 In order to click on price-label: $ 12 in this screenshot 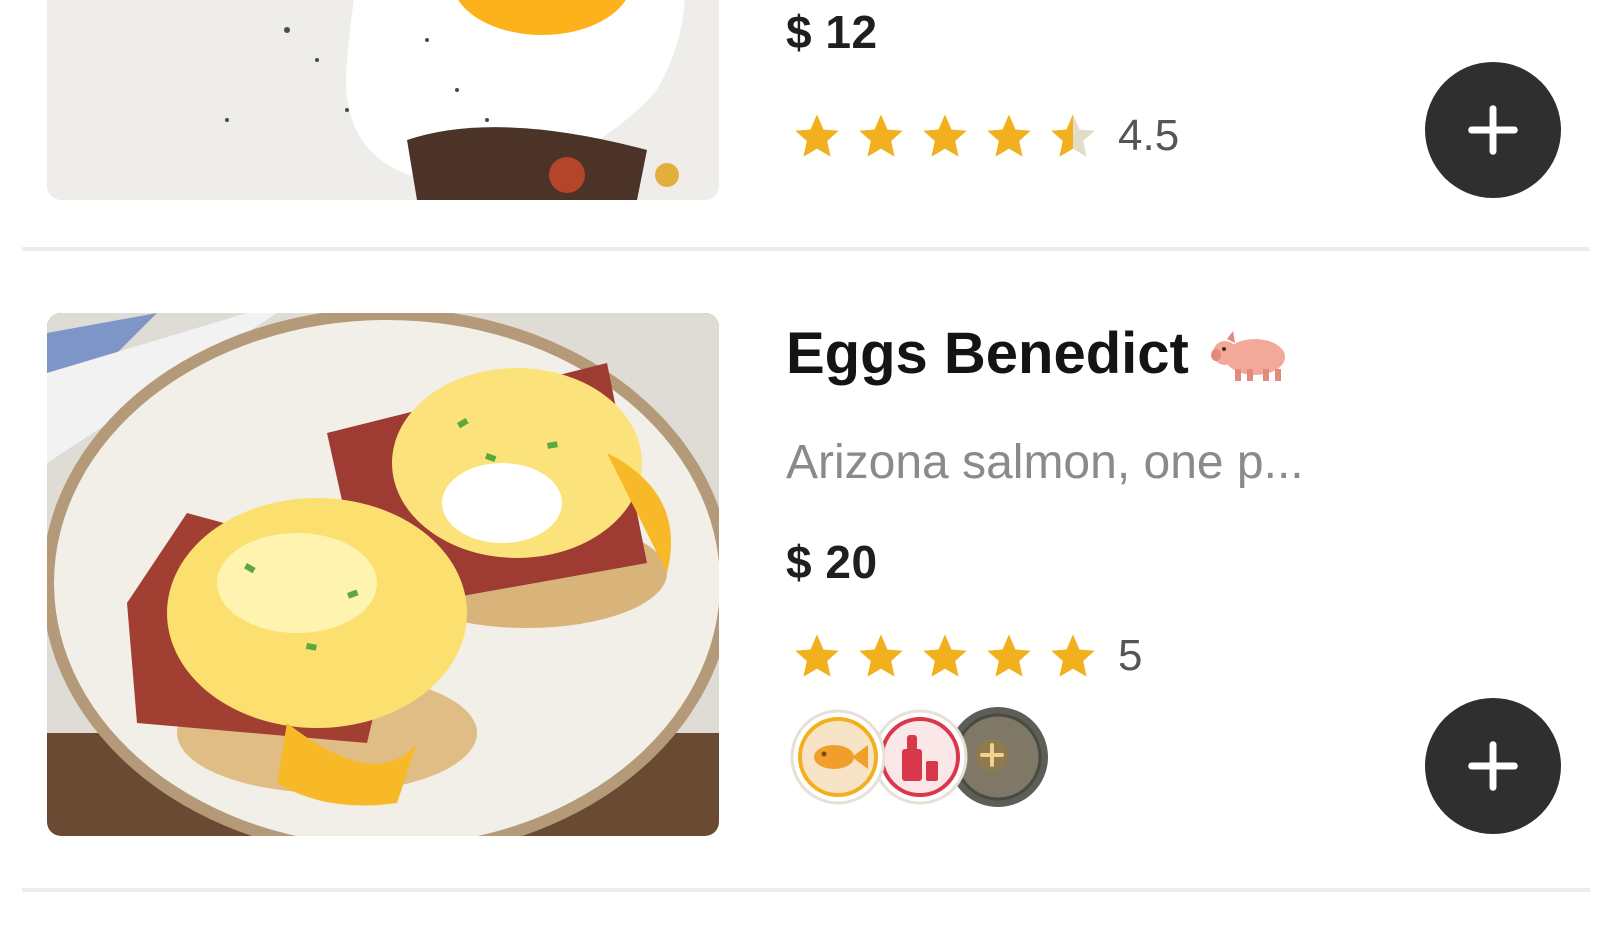, I will do `click(832, 32)`.